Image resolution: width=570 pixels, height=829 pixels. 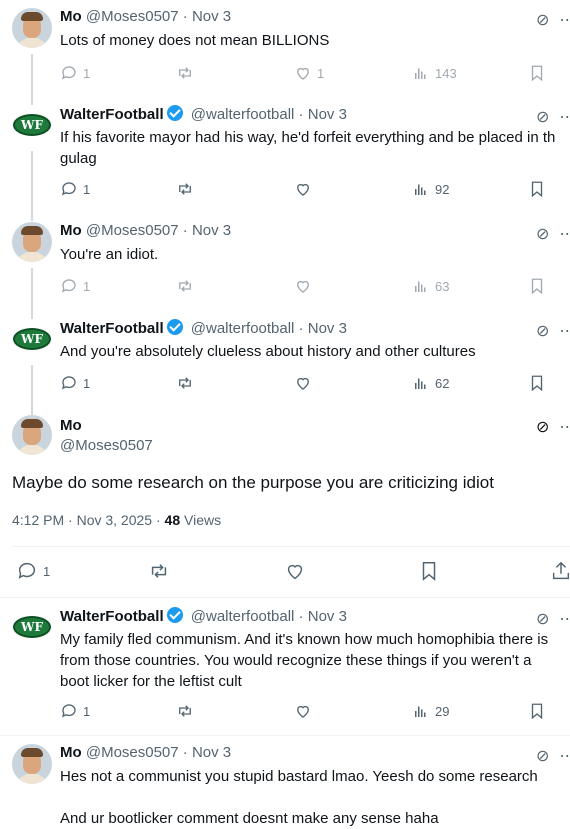 I want to click on share-button, so click(x=560, y=571).